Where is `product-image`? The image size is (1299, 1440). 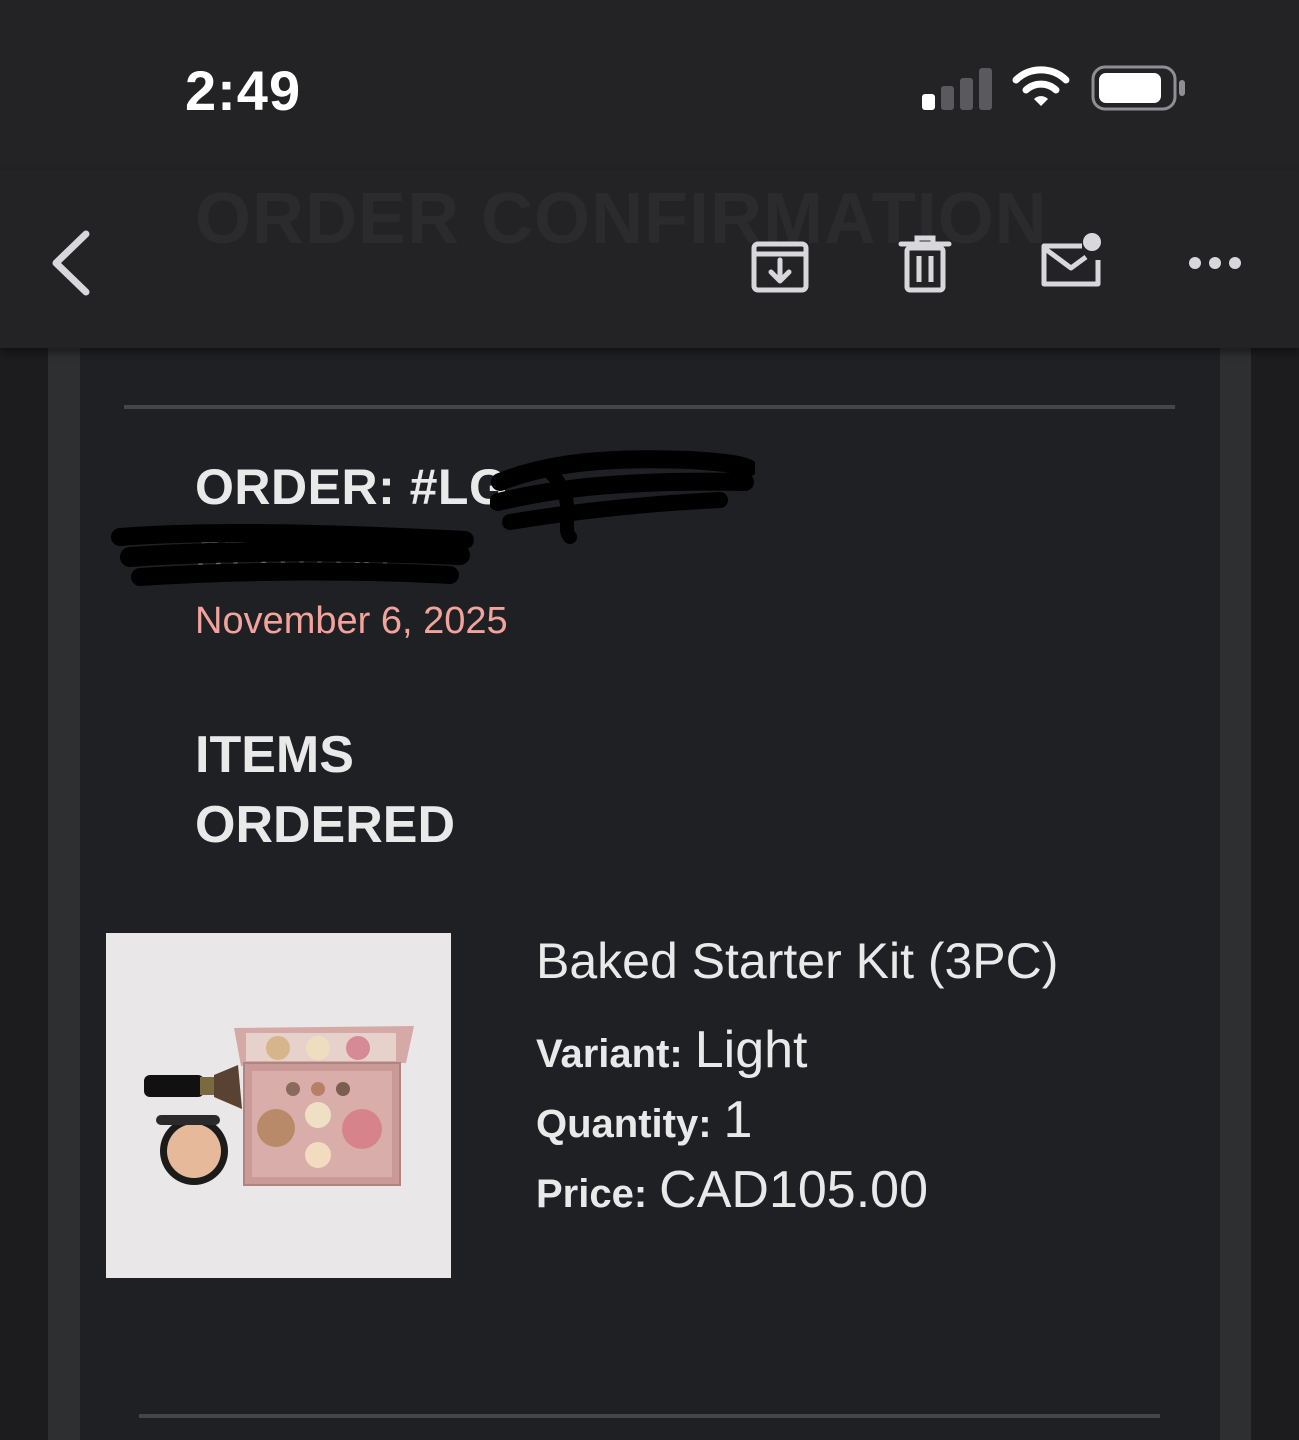
product-image is located at coordinates (278, 1105).